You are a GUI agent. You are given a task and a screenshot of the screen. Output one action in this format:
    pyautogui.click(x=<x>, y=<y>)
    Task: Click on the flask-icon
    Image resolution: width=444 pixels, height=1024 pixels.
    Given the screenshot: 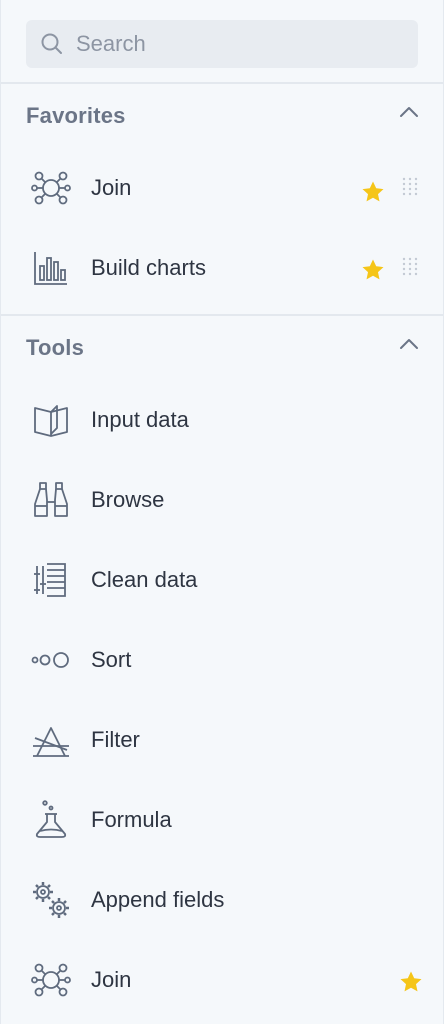 What is the action you would take?
    pyautogui.click(x=51, y=820)
    